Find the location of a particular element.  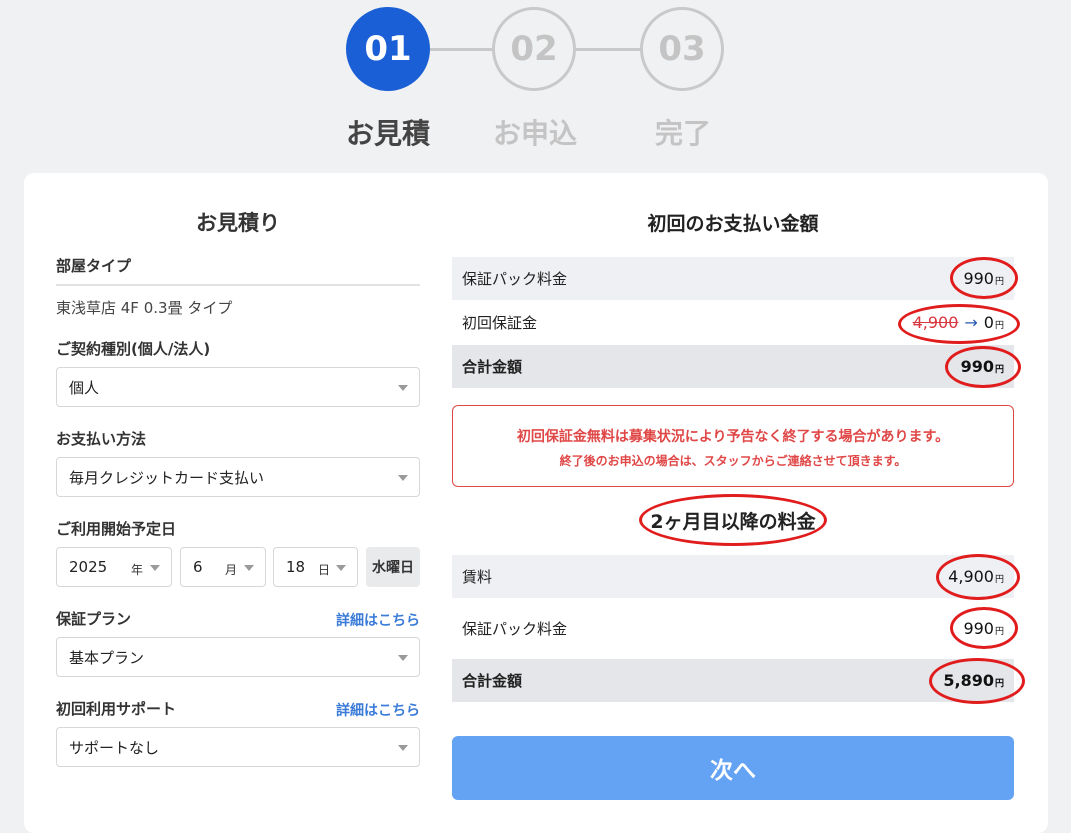

estimate-title: お見積り is located at coordinates (238, 223).